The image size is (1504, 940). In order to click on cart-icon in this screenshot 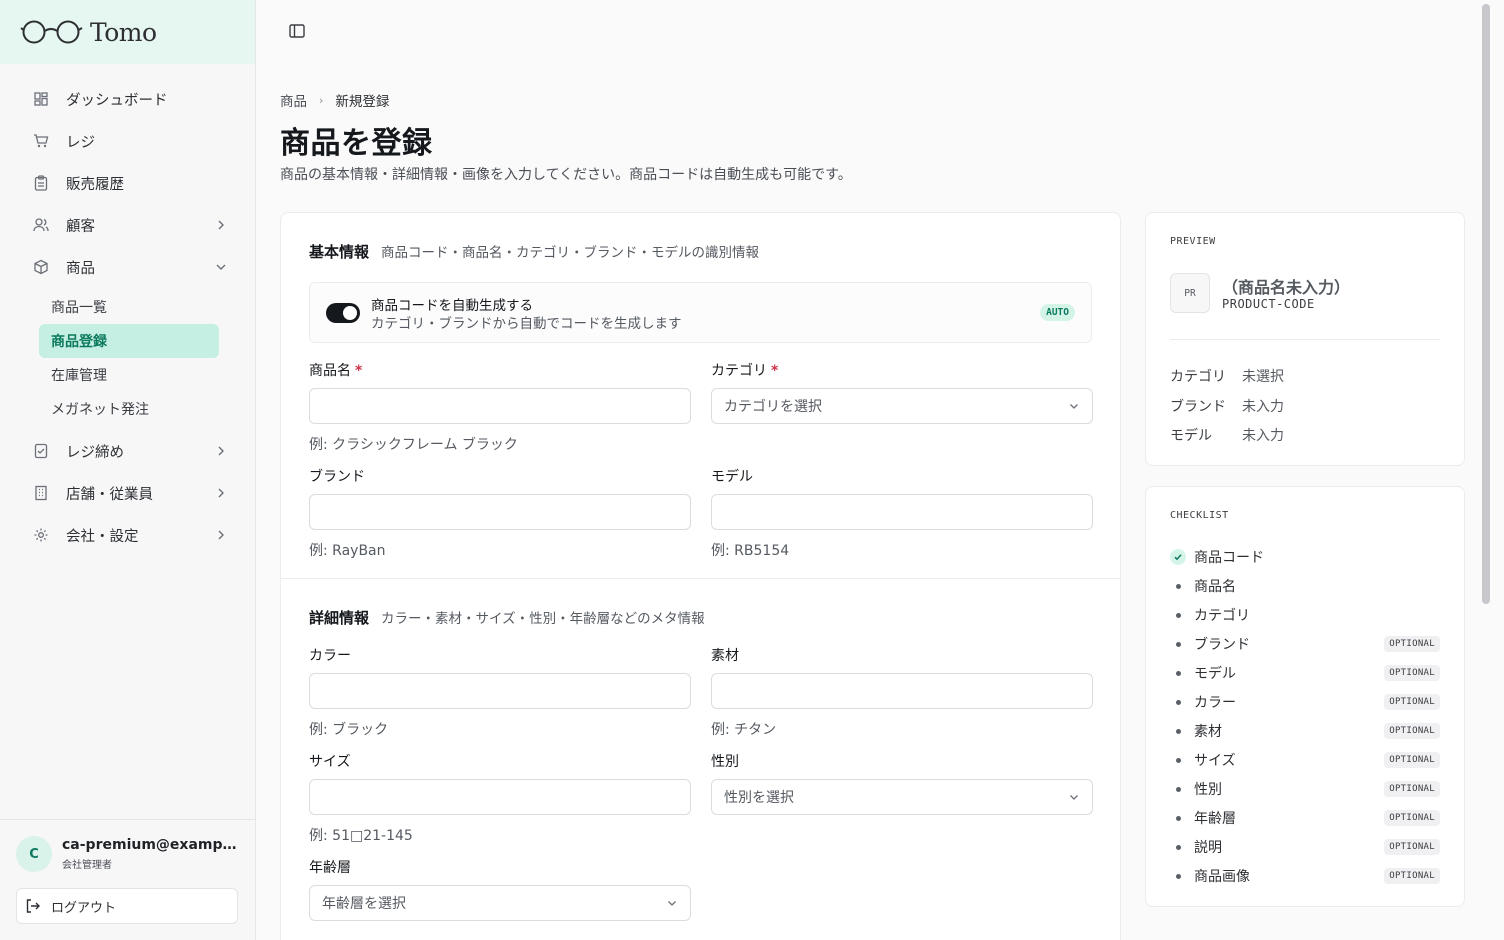, I will do `click(41, 141)`.